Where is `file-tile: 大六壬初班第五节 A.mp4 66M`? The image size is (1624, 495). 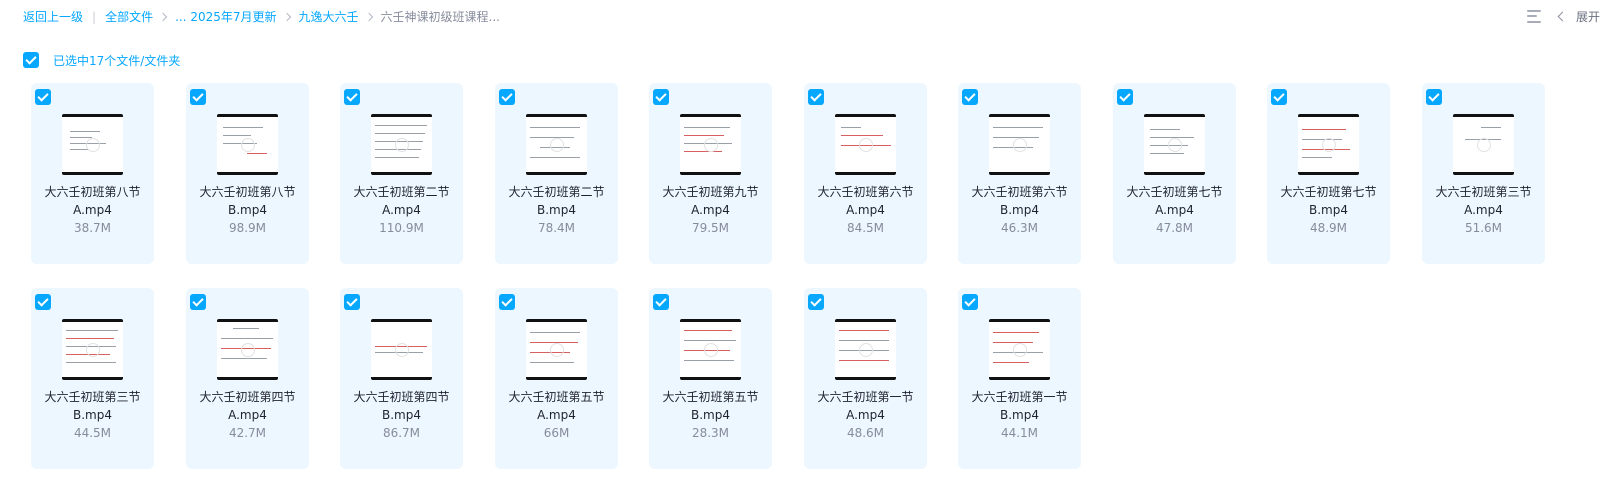 file-tile: 大六壬初班第五节 A.mp4 66M is located at coordinates (556, 378).